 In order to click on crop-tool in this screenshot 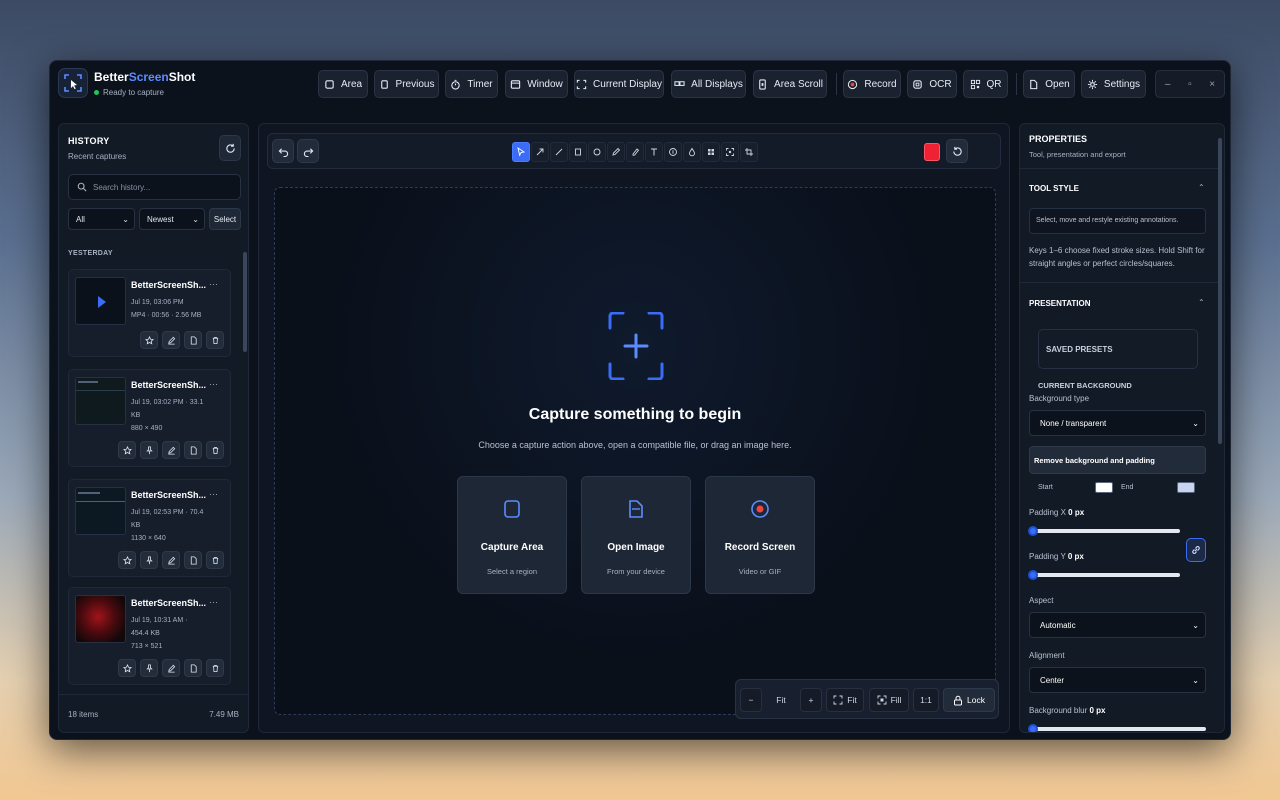, I will do `click(749, 152)`.